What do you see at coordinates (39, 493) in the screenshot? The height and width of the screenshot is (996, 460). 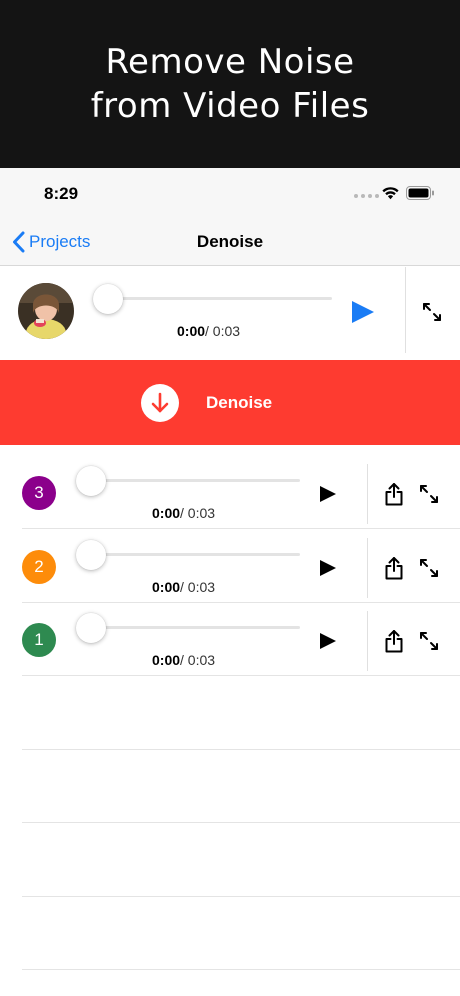 I see `result-number-badge: 3` at bounding box center [39, 493].